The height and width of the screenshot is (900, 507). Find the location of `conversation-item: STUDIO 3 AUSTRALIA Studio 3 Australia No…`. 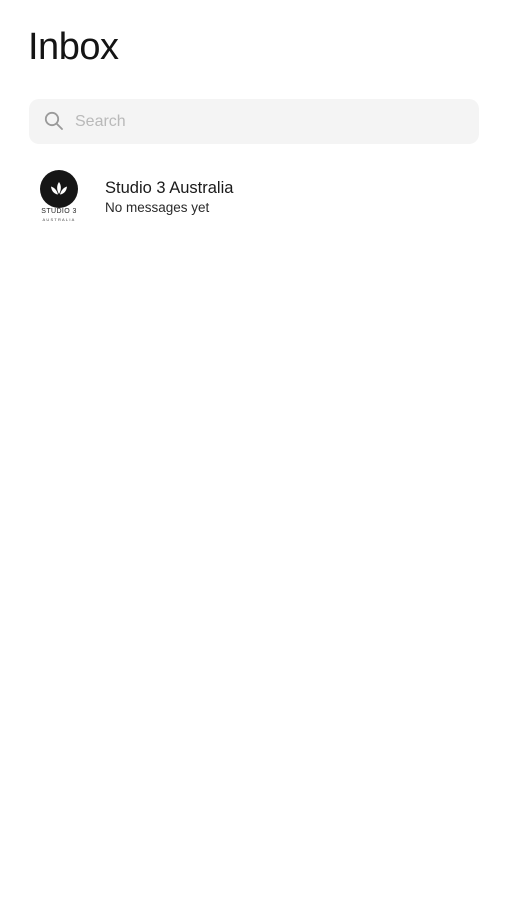

conversation-item: STUDIO 3 AUSTRALIA Studio 3 Australia No… is located at coordinates (253, 195).